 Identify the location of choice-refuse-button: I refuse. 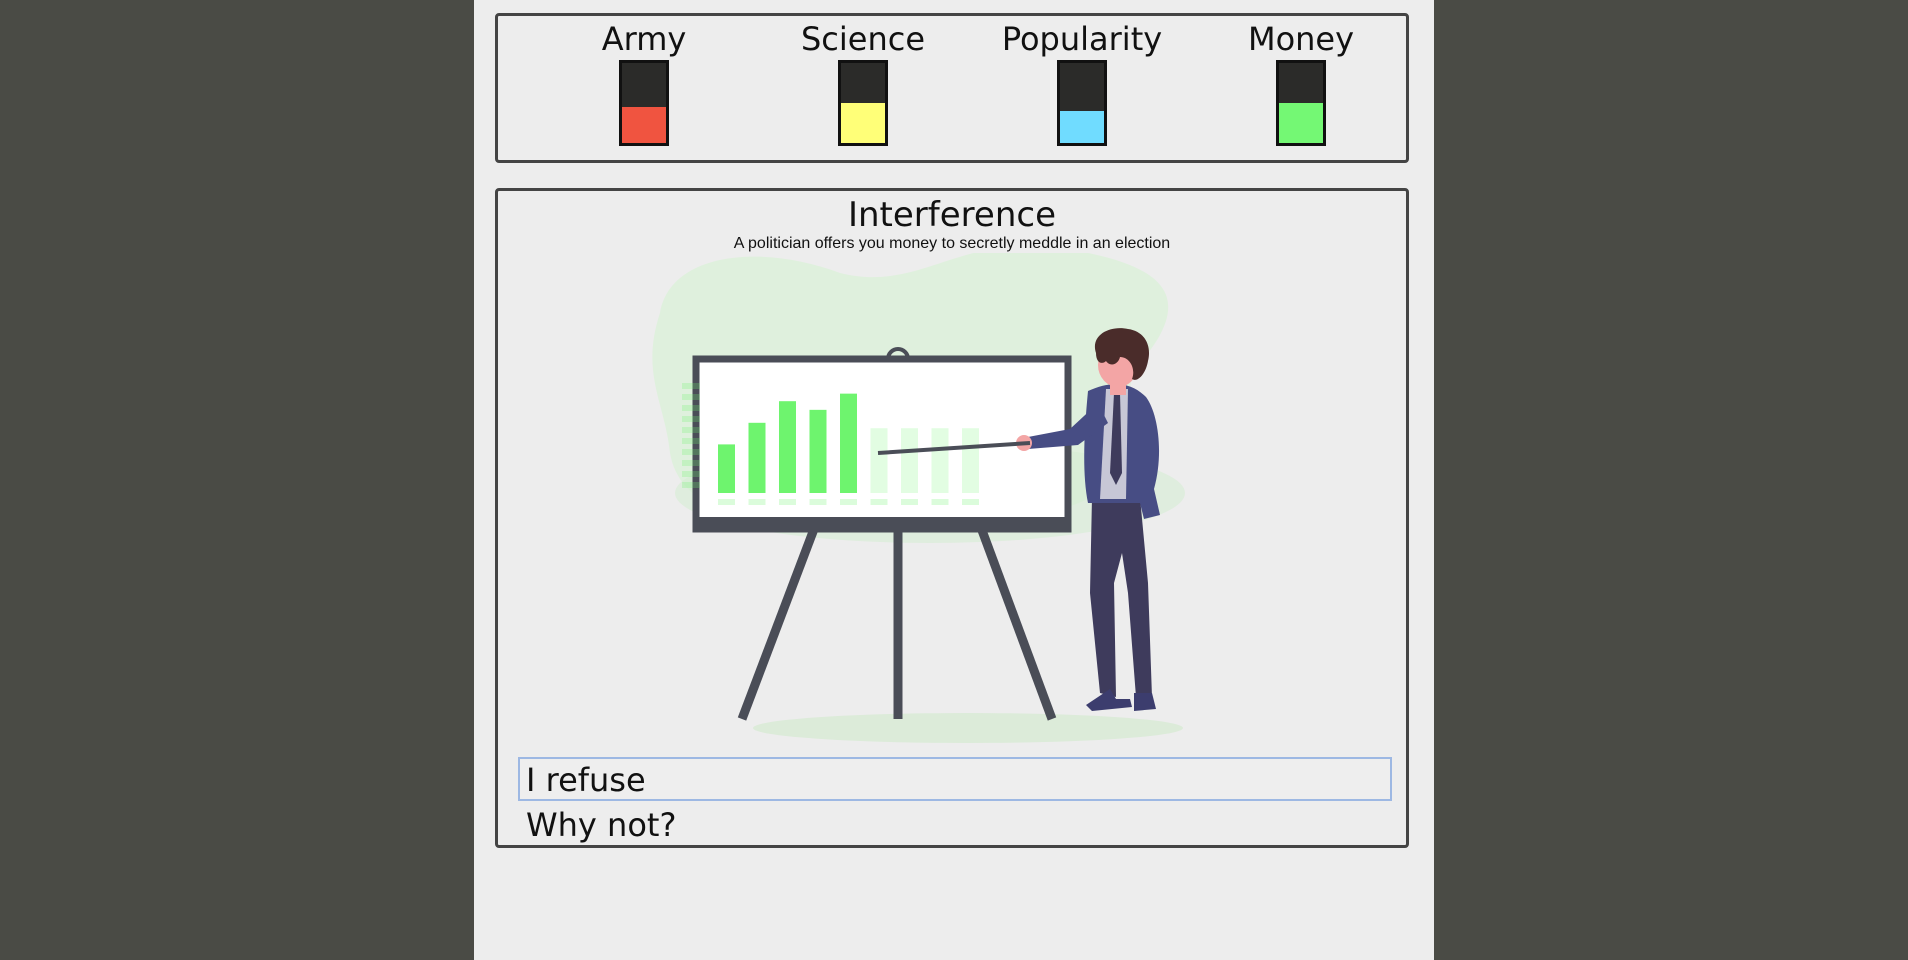
(955, 779).